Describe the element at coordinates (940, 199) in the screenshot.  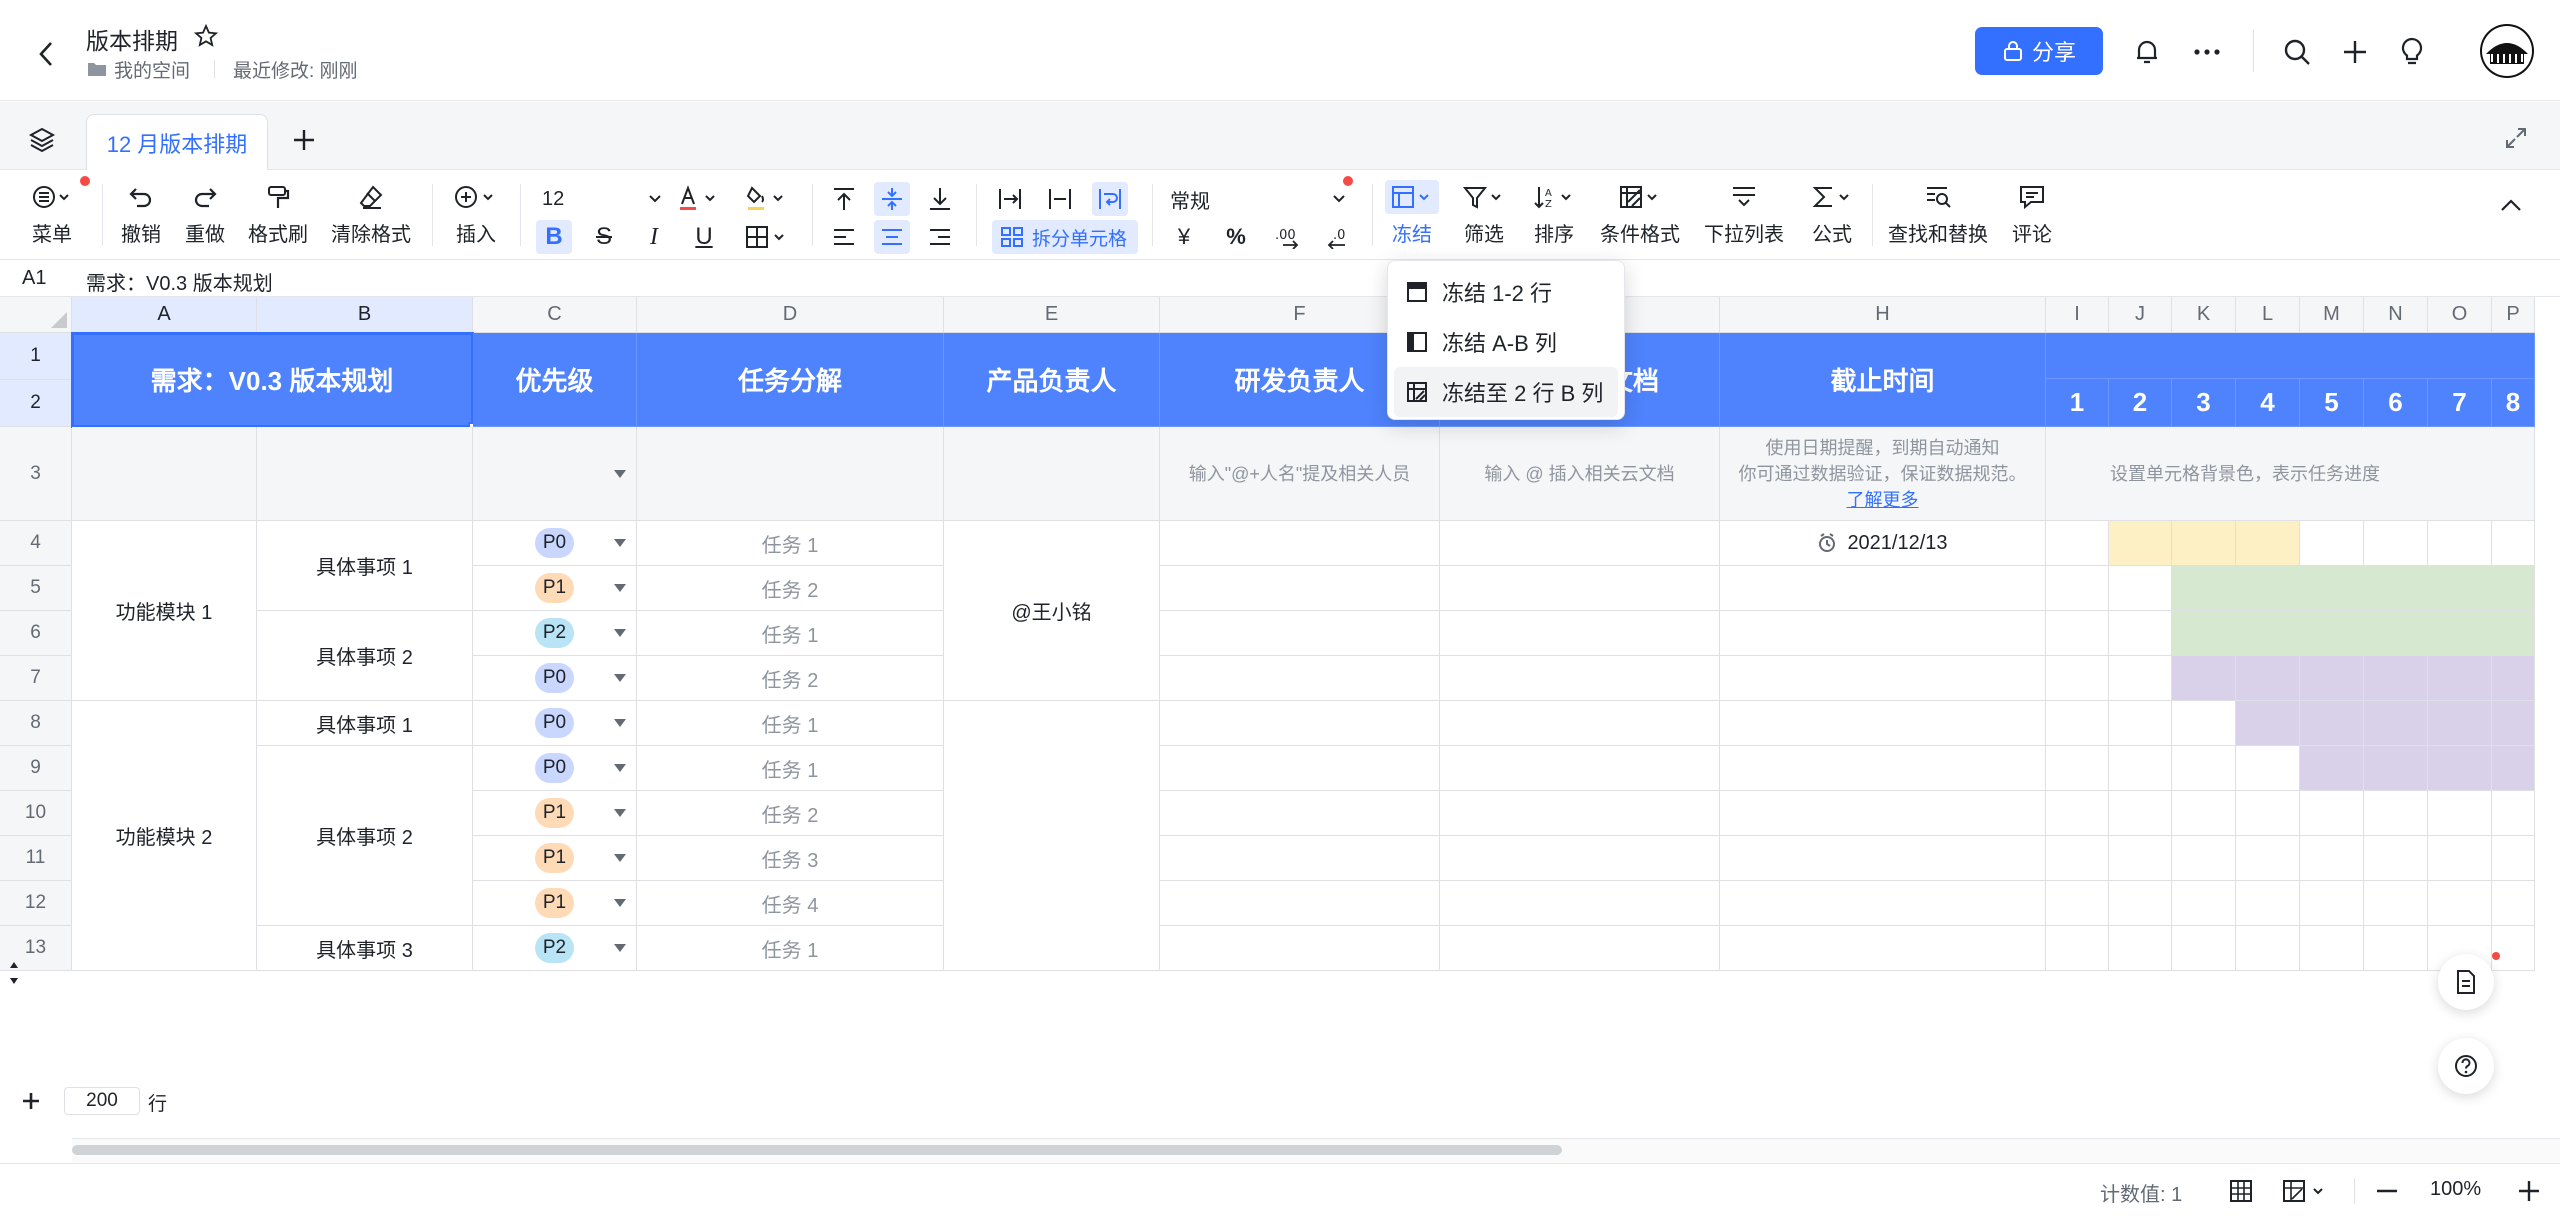
I see `align-bottom-button` at that location.